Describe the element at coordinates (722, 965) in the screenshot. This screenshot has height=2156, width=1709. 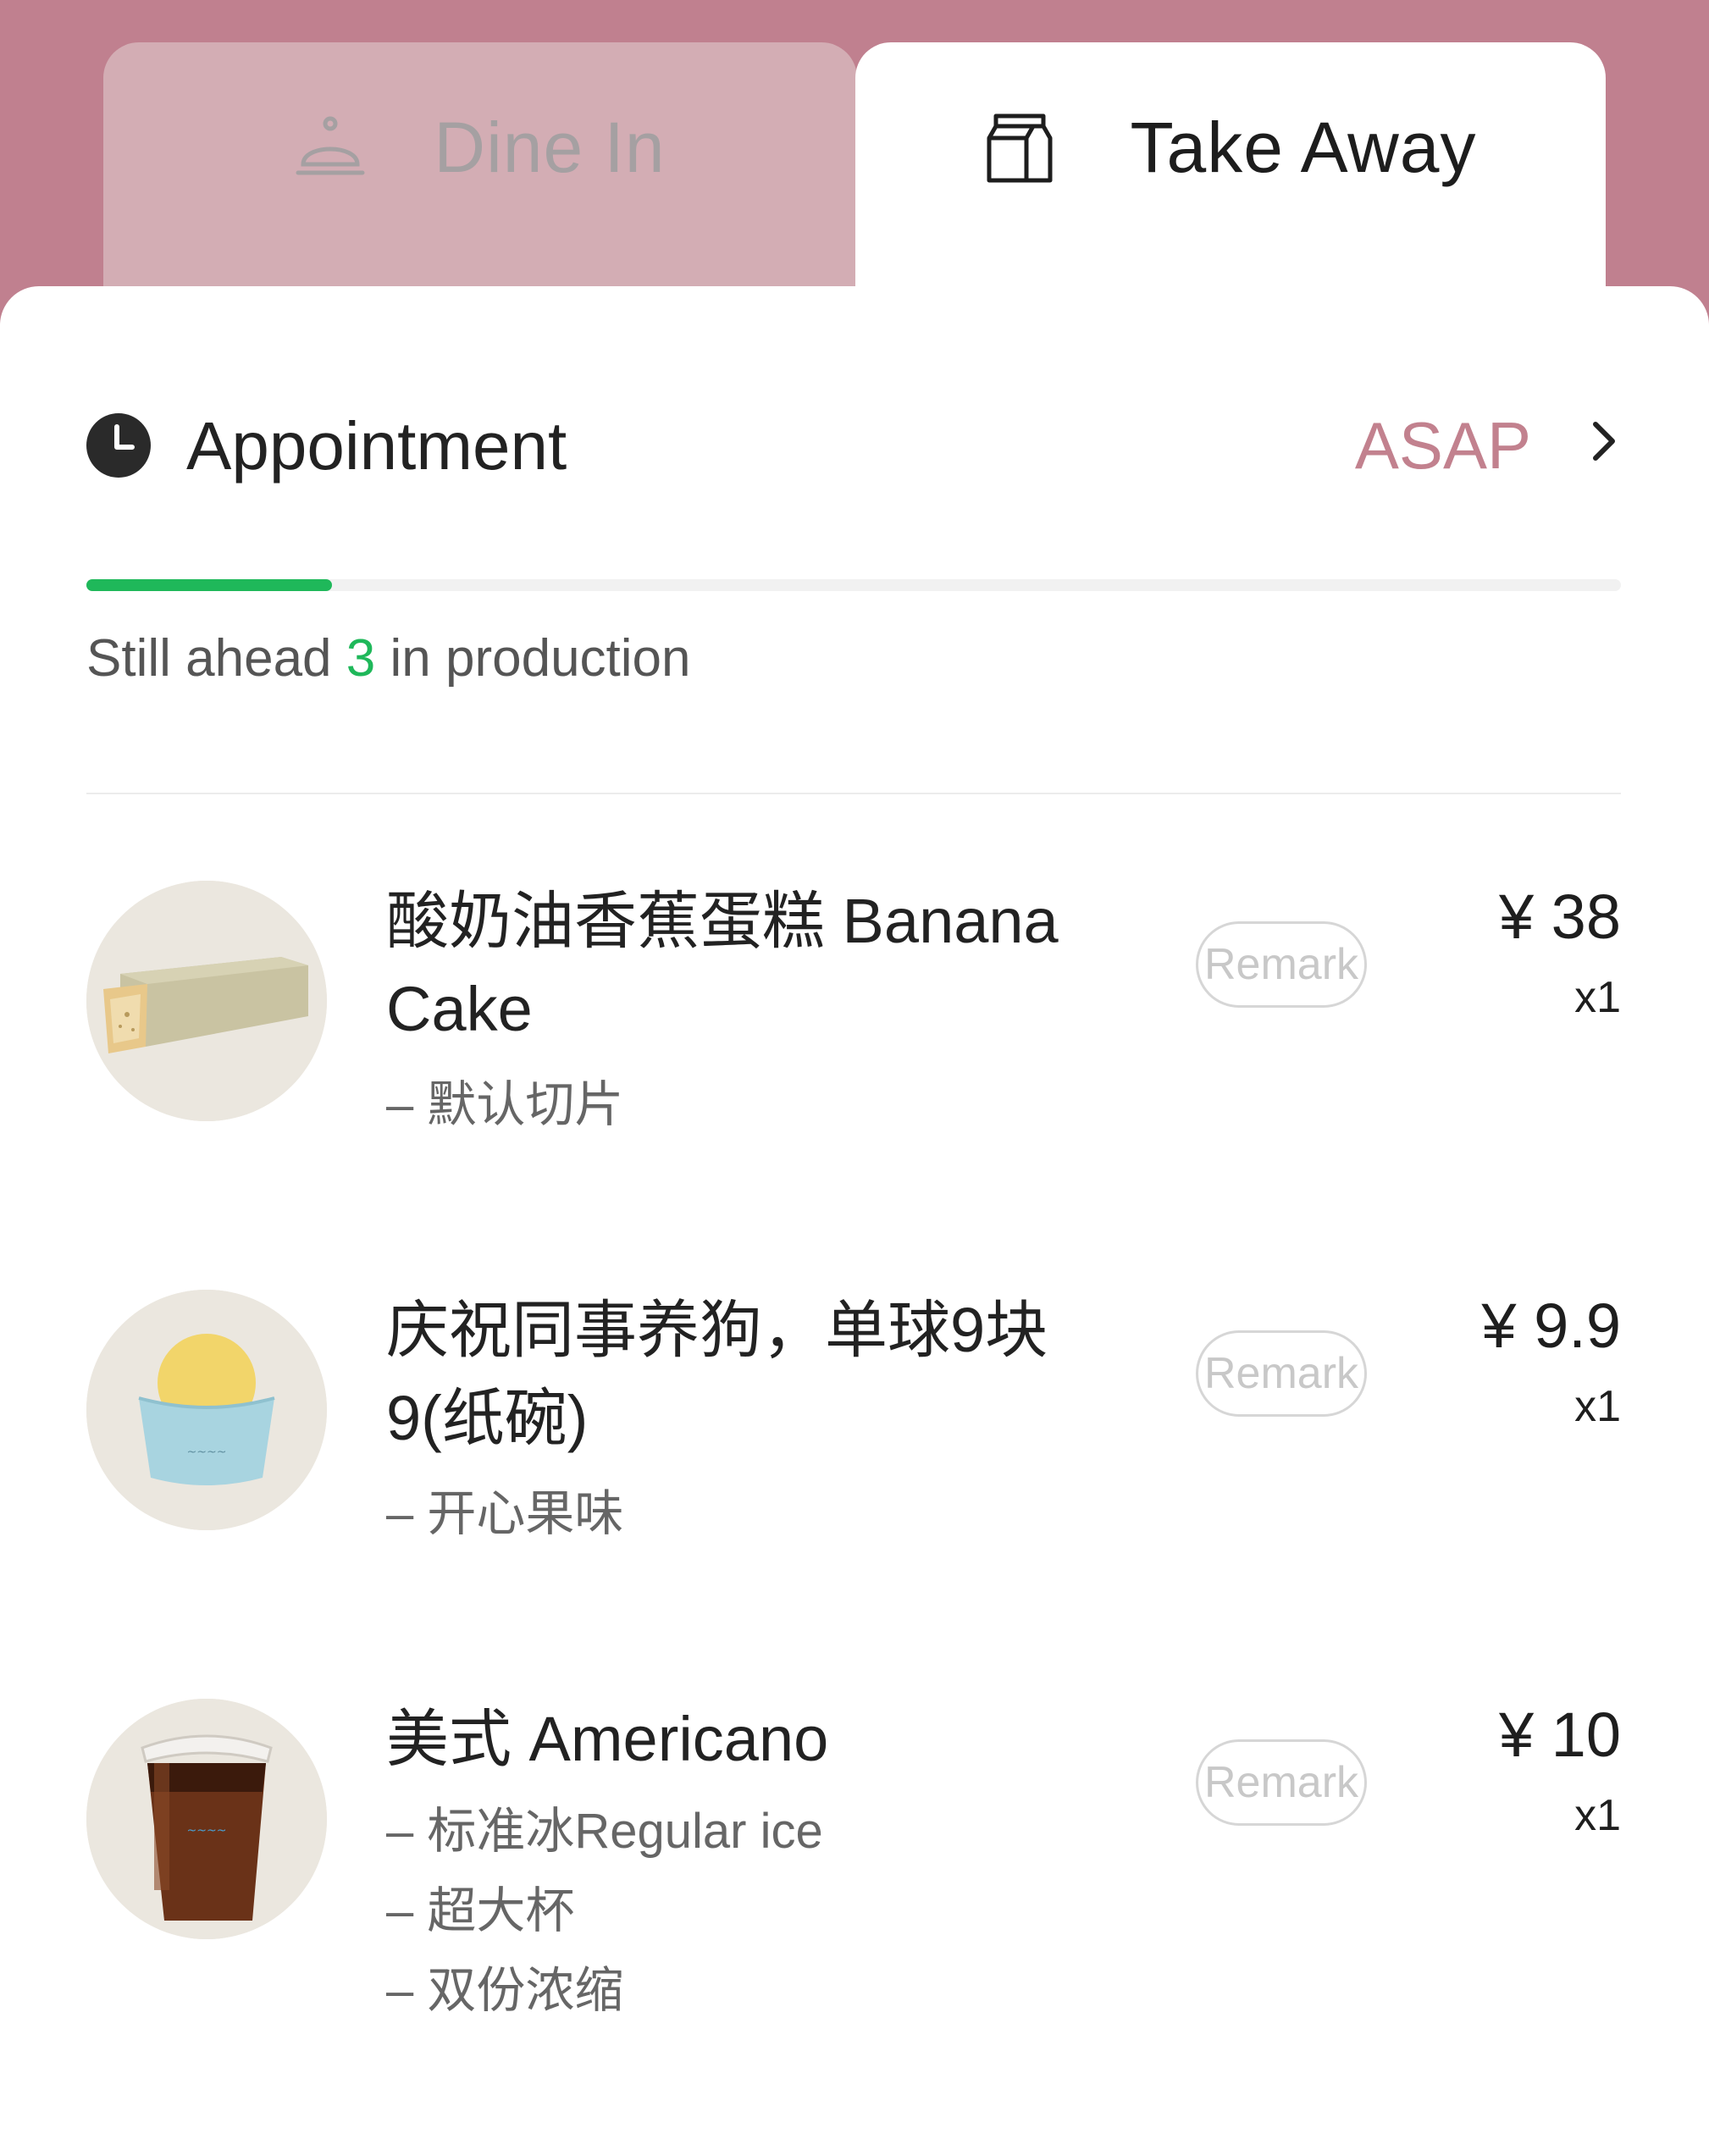
I see `item-name: 酸奶油香蕉蛋糕 Banana Cake` at that location.